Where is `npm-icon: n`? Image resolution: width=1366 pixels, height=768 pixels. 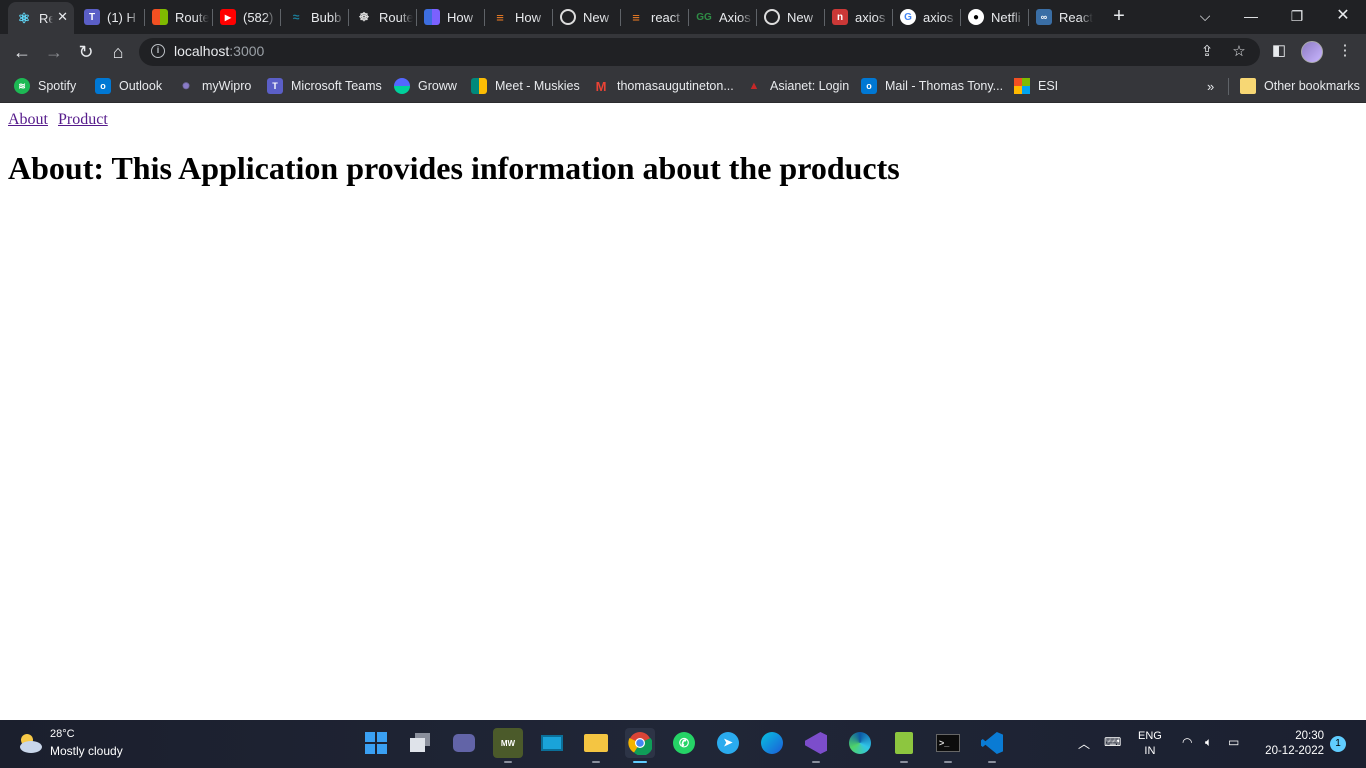 npm-icon: n is located at coordinates (840, 17).